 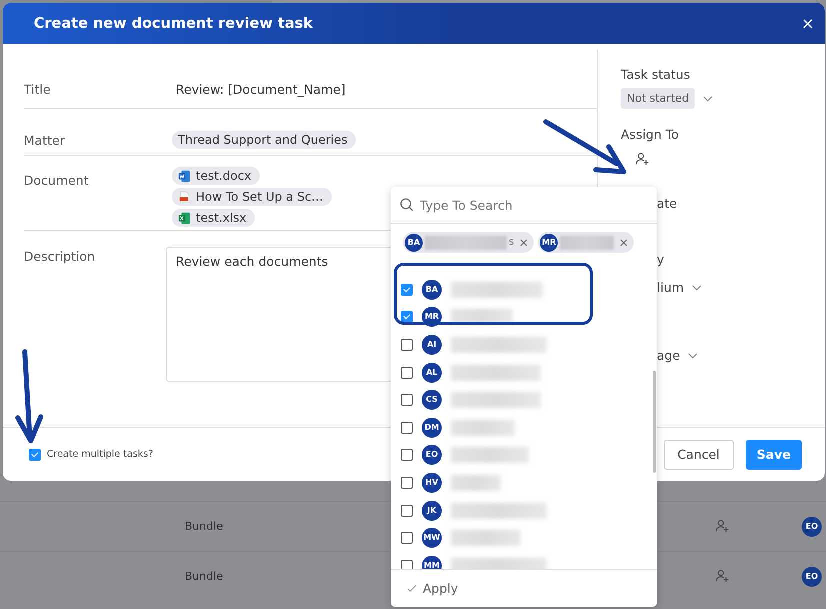 What do you see at coordinates (407, 205) in the screenshot?
I see `search-icon` at bounding box center [407, 205].